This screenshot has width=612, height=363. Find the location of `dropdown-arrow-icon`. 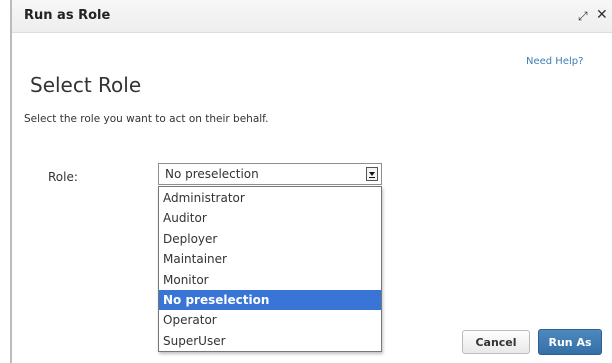

dropdown-arrow-icon is located at coordinates (372, 174).